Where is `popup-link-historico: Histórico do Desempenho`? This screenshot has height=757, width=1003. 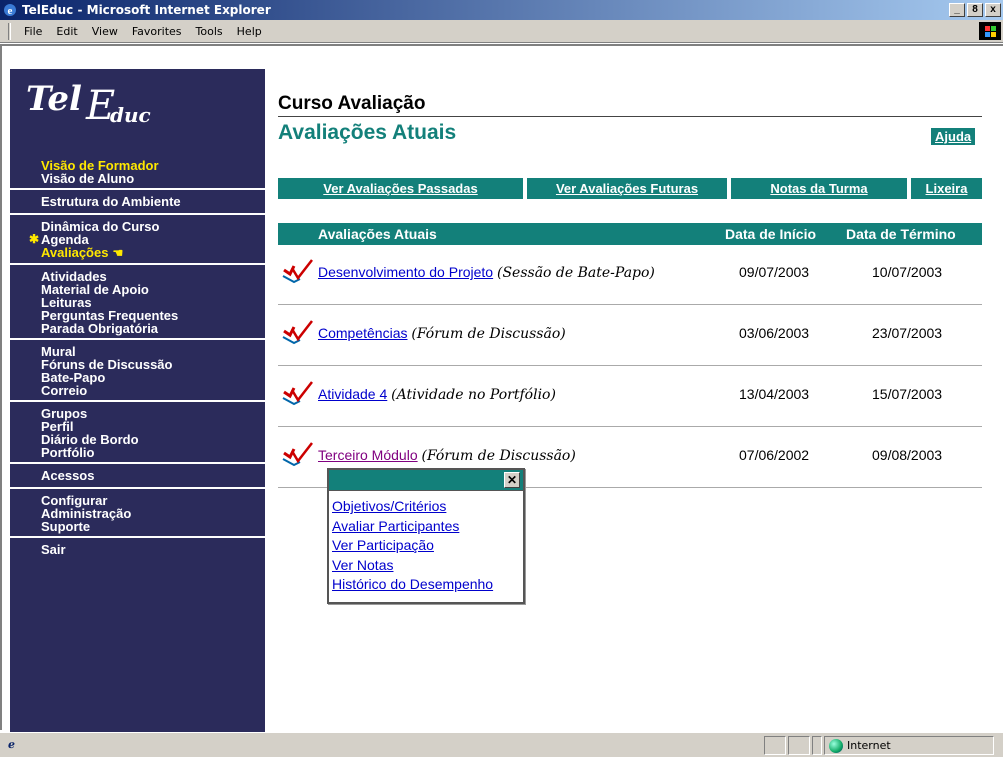
popup-link-historico: Histórico do Desempenho is located at coordinates (427, 585).